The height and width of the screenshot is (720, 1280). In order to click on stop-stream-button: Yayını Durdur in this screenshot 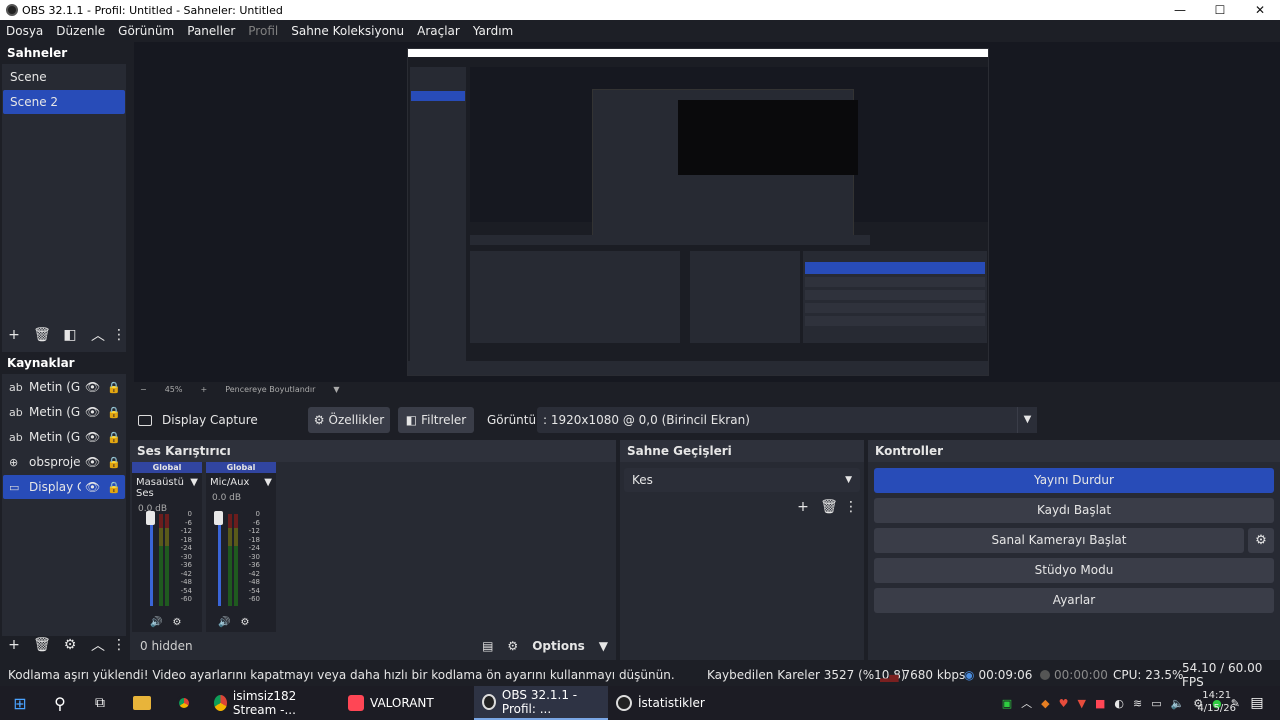, I will do `click(1074, 480)`.